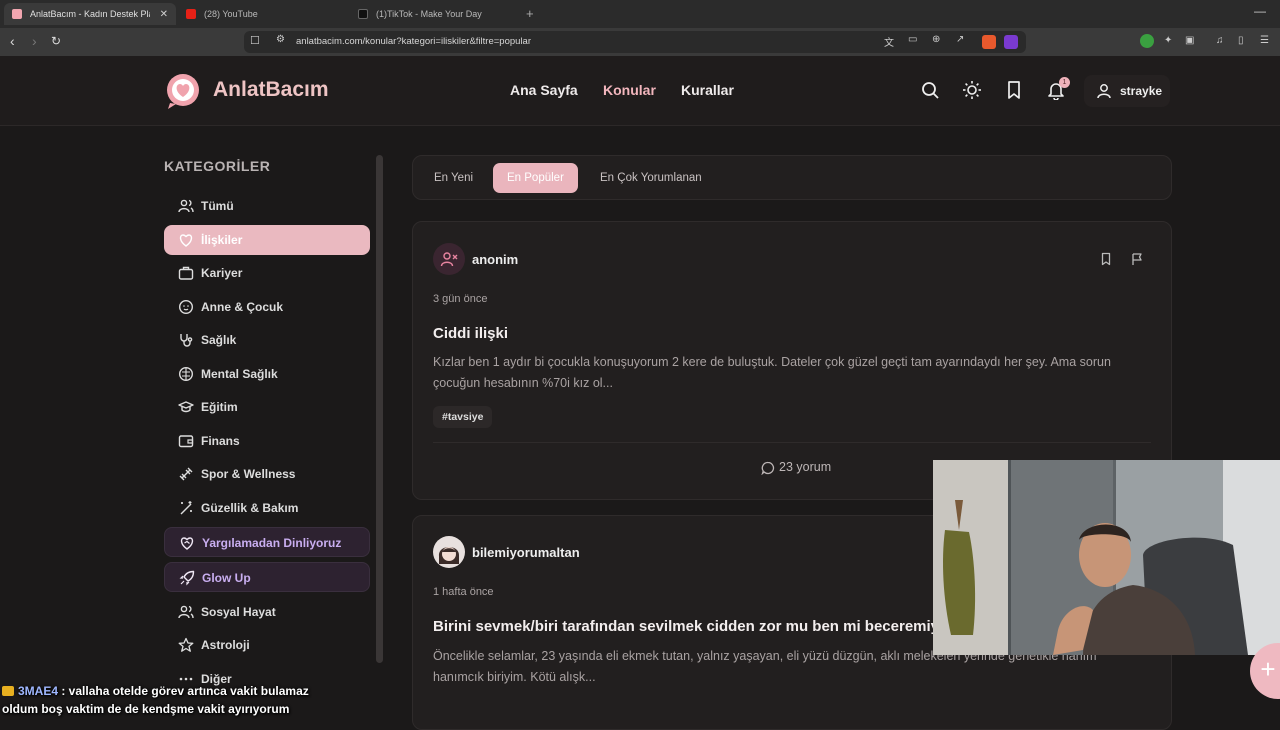  What do you see at coordinates (792, 177) in the screenshot?
I see `filter-tabs: En Yeni En Popüler En Çok Yorumlanan` at bounding box center [792, 177].